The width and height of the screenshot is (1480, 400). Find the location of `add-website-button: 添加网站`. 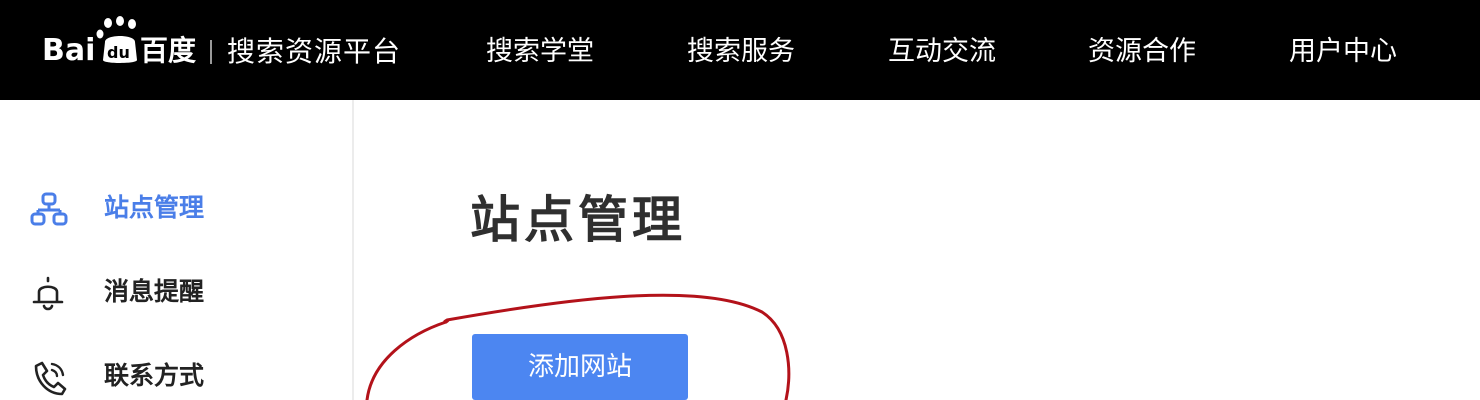

add-website-button: 添加网站 is located at coordinates (580, 367).